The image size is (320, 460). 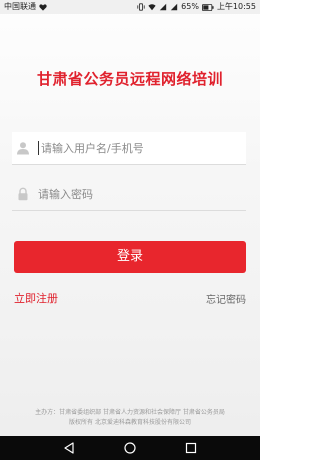 What do you see at coordinates (130, 412) in the screenshot?
I see `footer-sponsors: 主办方：甘肃省委组织部 甘肃省人力资源和社会保障厅 甘肃省公务员局` at bounding box center [130, 412].